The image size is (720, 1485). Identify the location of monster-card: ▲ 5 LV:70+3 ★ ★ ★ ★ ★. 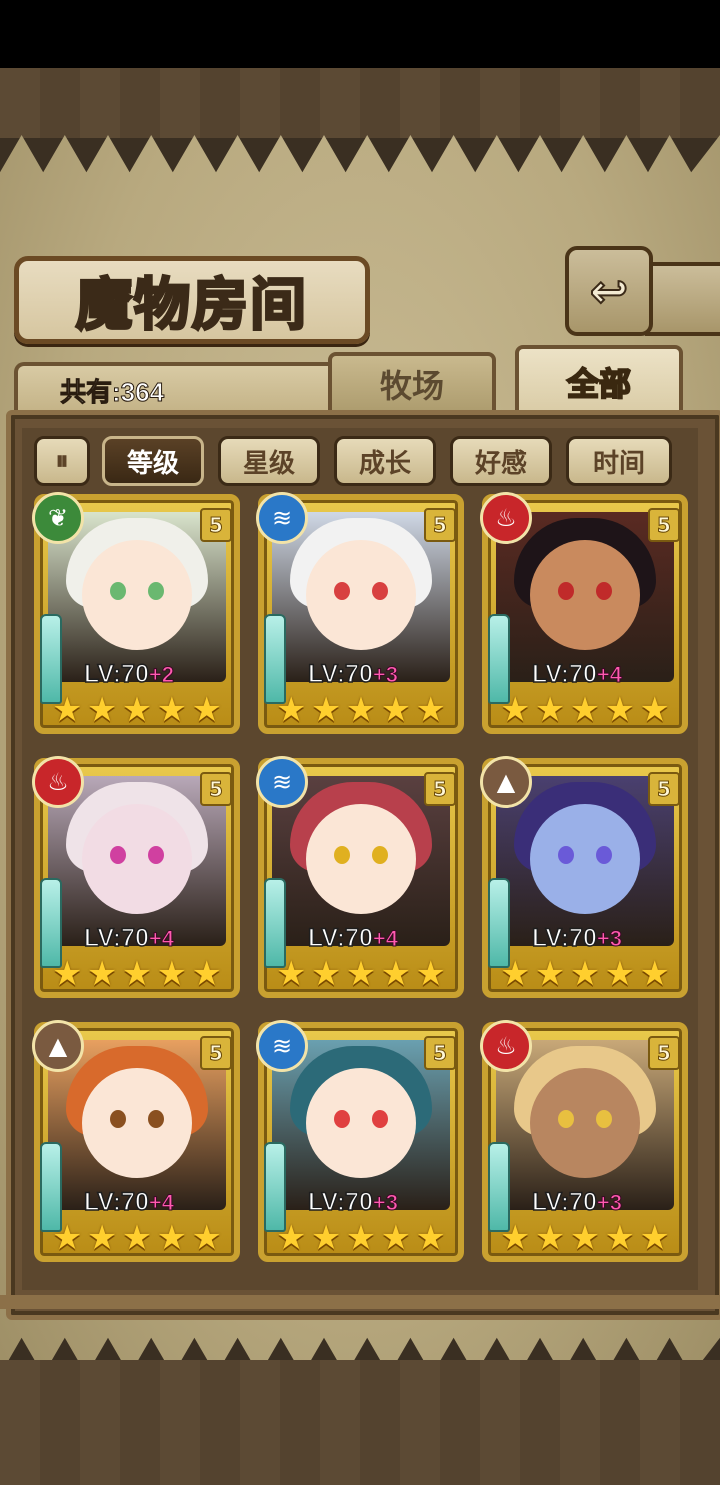
(584, 877).